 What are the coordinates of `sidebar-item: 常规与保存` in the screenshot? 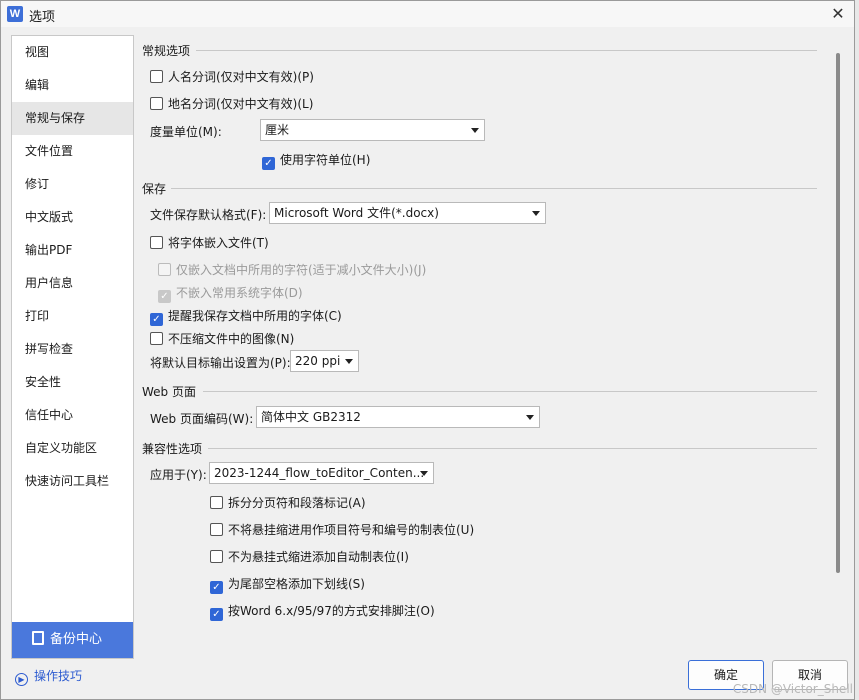 It's located at (72, 118).